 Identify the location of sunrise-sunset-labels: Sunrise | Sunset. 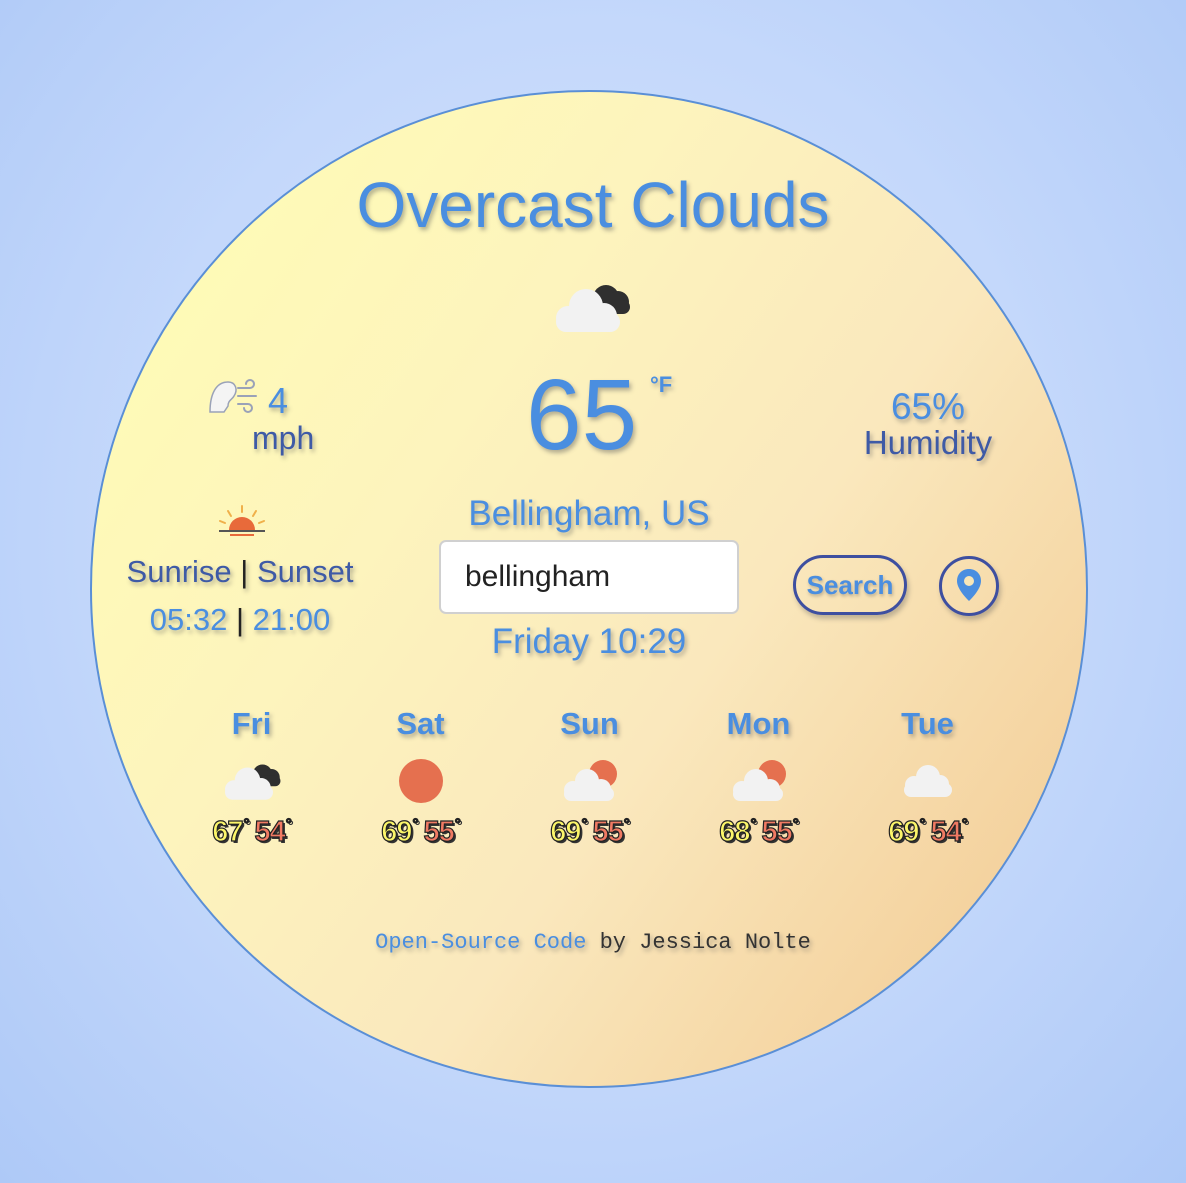
(240, 572).